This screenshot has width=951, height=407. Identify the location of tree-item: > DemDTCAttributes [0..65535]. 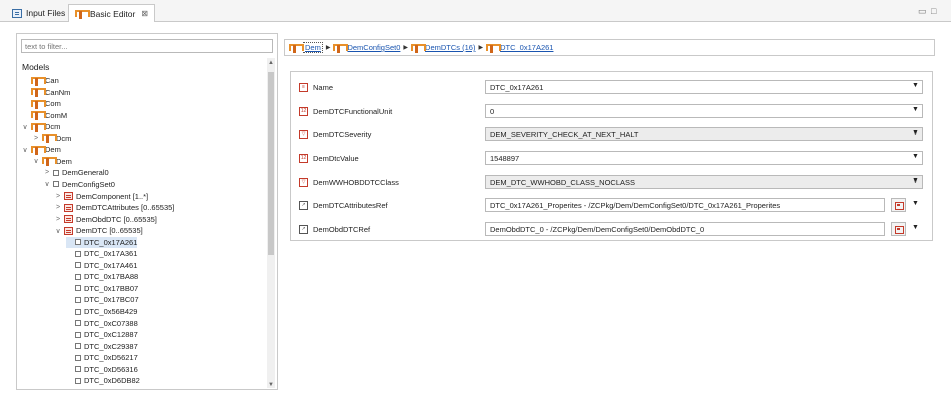
(114, 207).